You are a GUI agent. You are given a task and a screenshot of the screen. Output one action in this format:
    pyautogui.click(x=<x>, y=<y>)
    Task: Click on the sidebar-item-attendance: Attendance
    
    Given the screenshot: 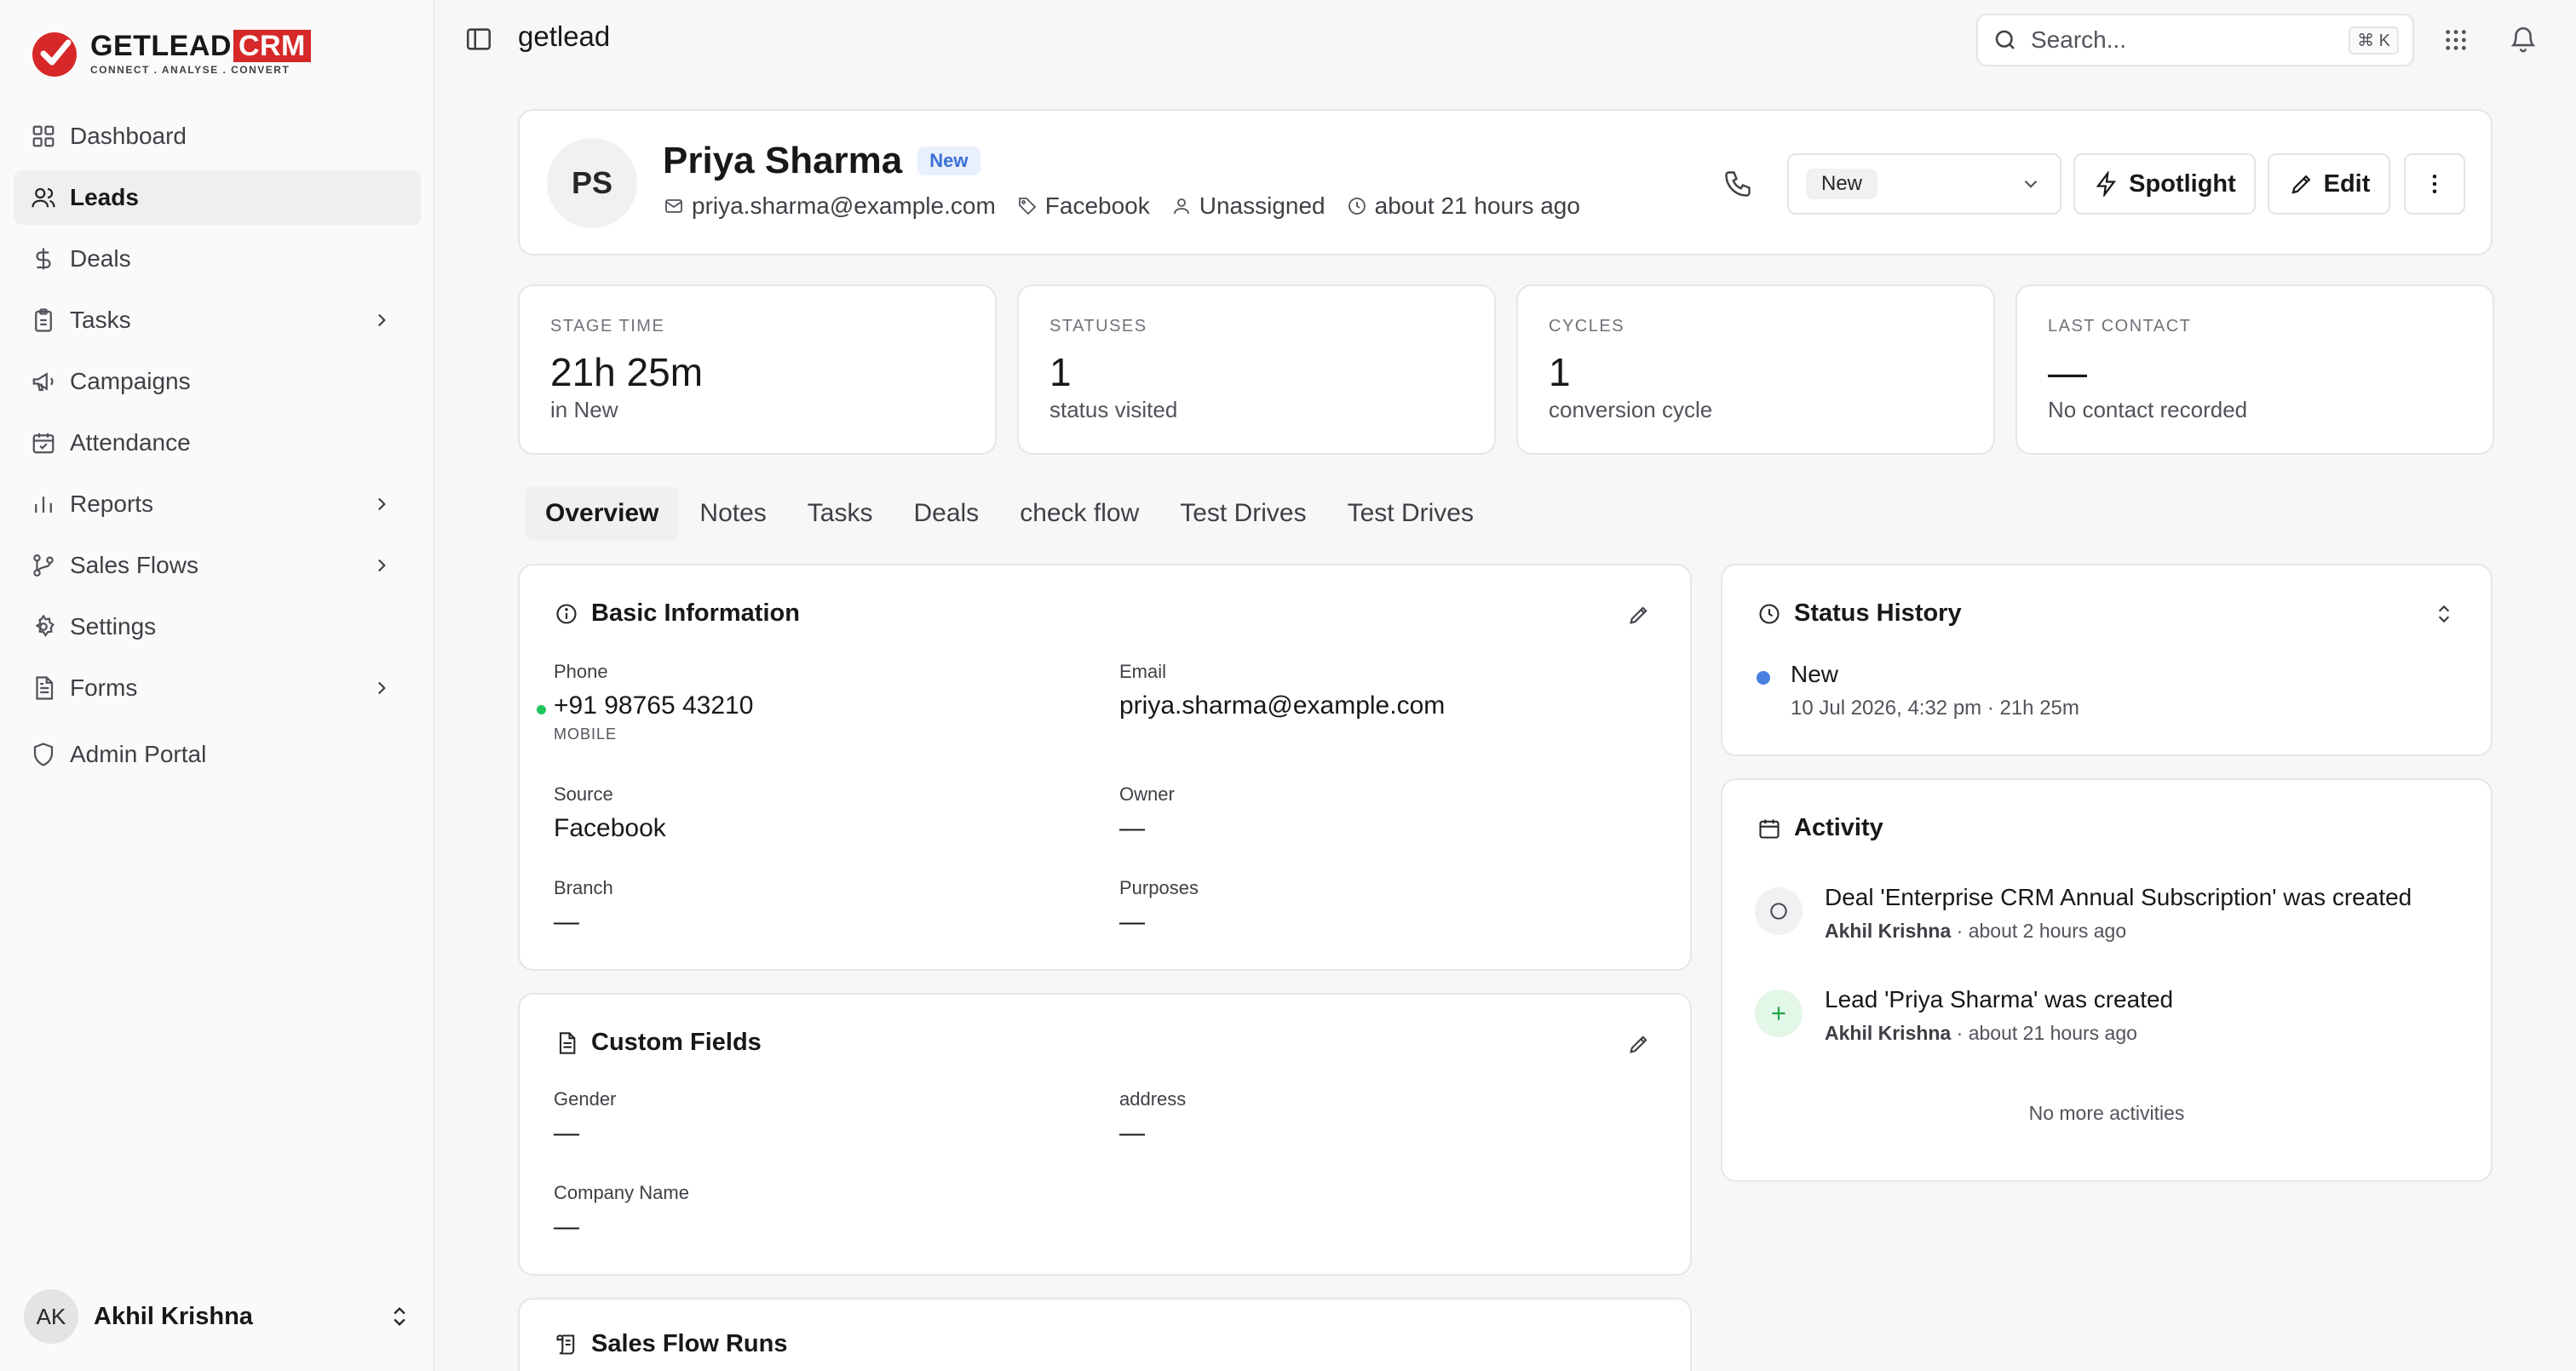 What is the action you would take?
    pyautogui.click(x=217, y=443)
    